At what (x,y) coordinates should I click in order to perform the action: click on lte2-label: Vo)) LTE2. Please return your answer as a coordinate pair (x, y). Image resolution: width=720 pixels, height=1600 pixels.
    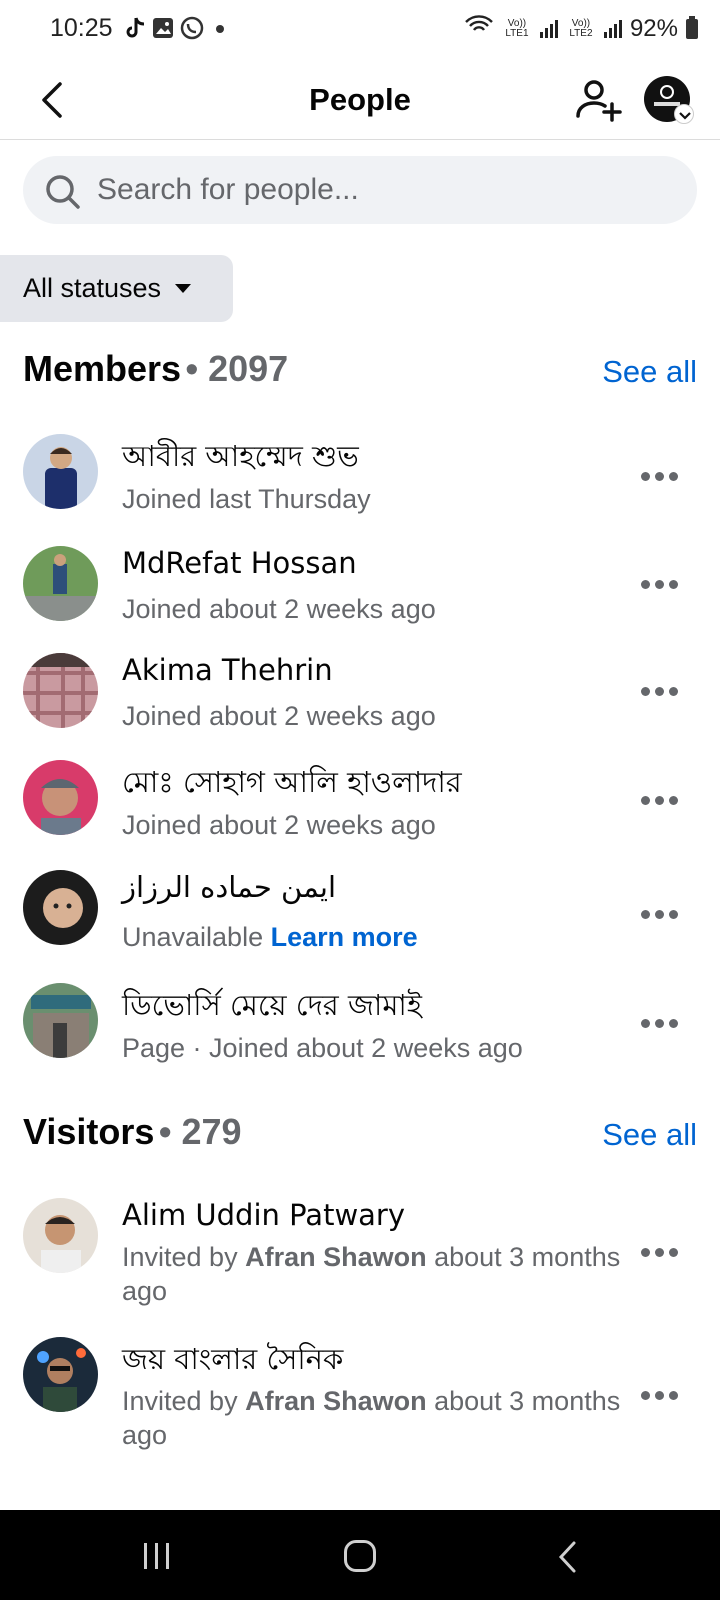
    Looking at the image, I should click on (581, 28).